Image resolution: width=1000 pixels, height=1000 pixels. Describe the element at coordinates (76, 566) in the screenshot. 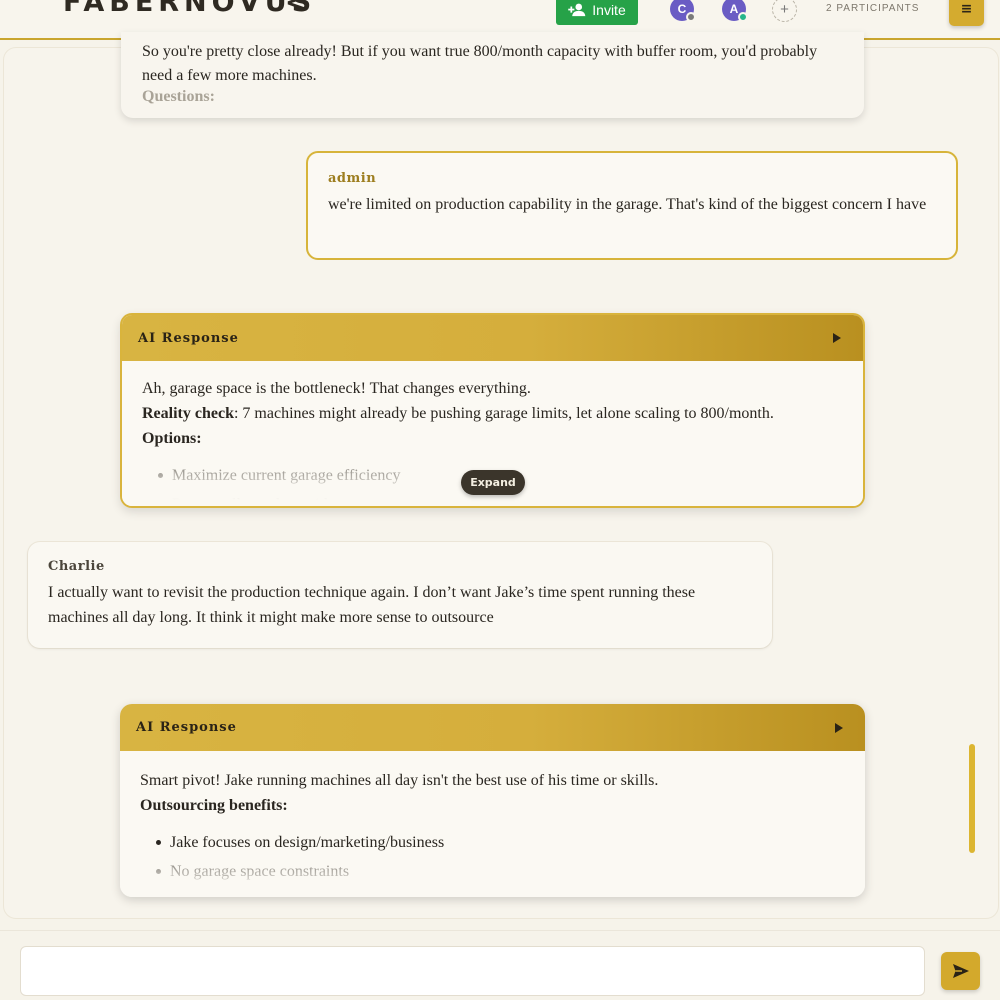

I see `message-sender: Charlie` at that location.